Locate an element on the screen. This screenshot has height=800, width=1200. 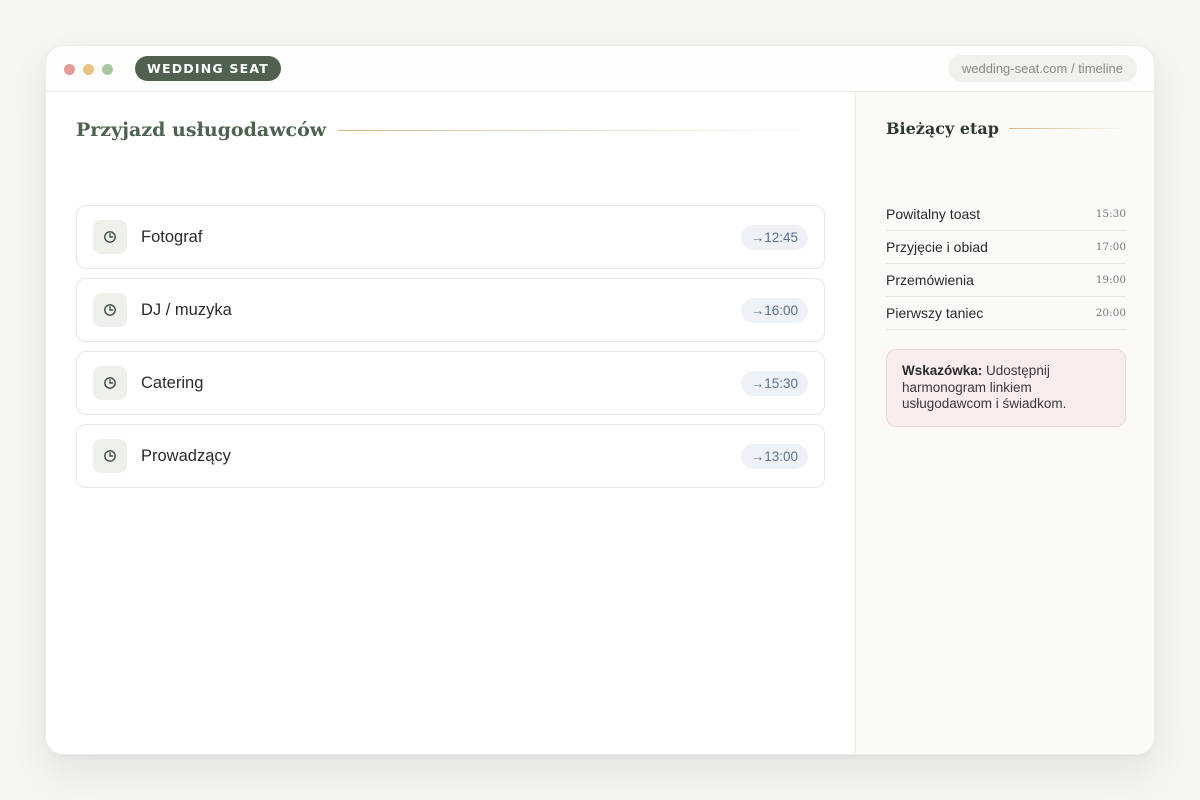
stage-item: Przemówienia 19:00 is located at coordinates (1006, 280).